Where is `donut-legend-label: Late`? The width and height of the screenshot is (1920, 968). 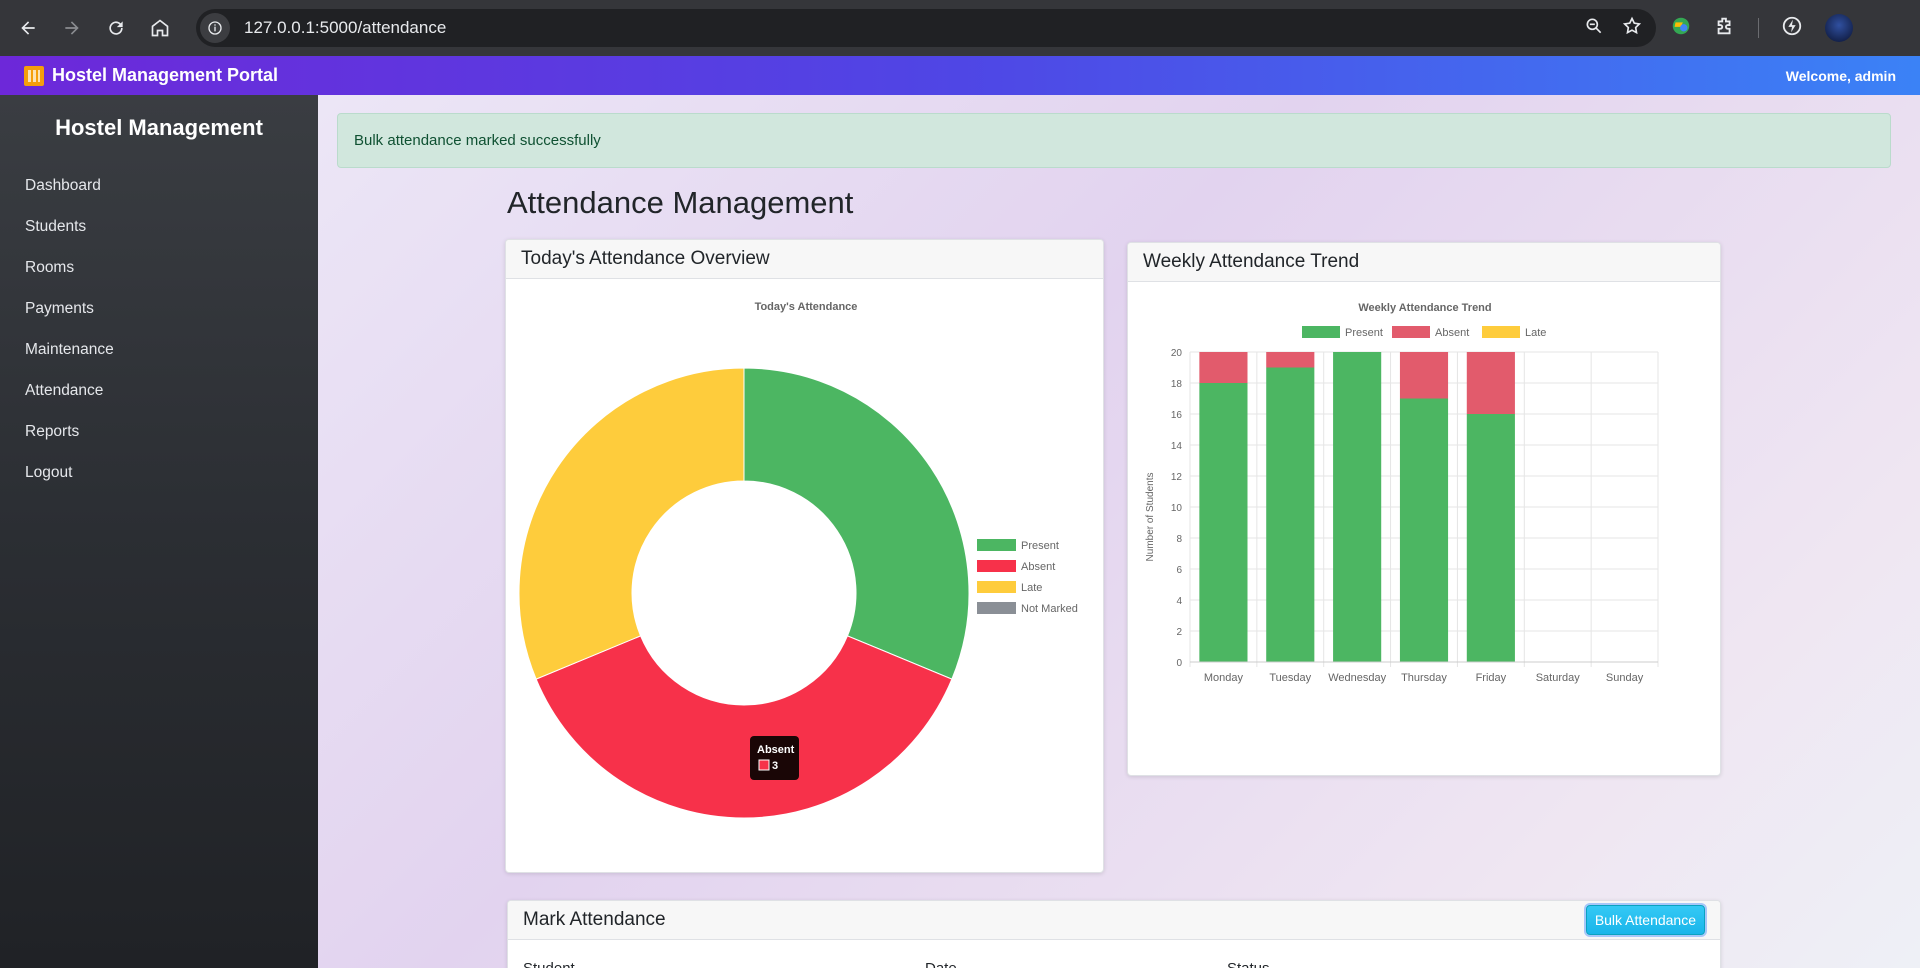
donut-legend-label: Late is located at coordinates (1031, 588).